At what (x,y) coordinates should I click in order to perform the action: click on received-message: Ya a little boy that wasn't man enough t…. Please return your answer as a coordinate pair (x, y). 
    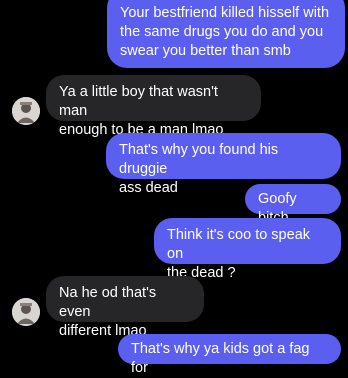
    Looking at the image, I should click on (153, 106).